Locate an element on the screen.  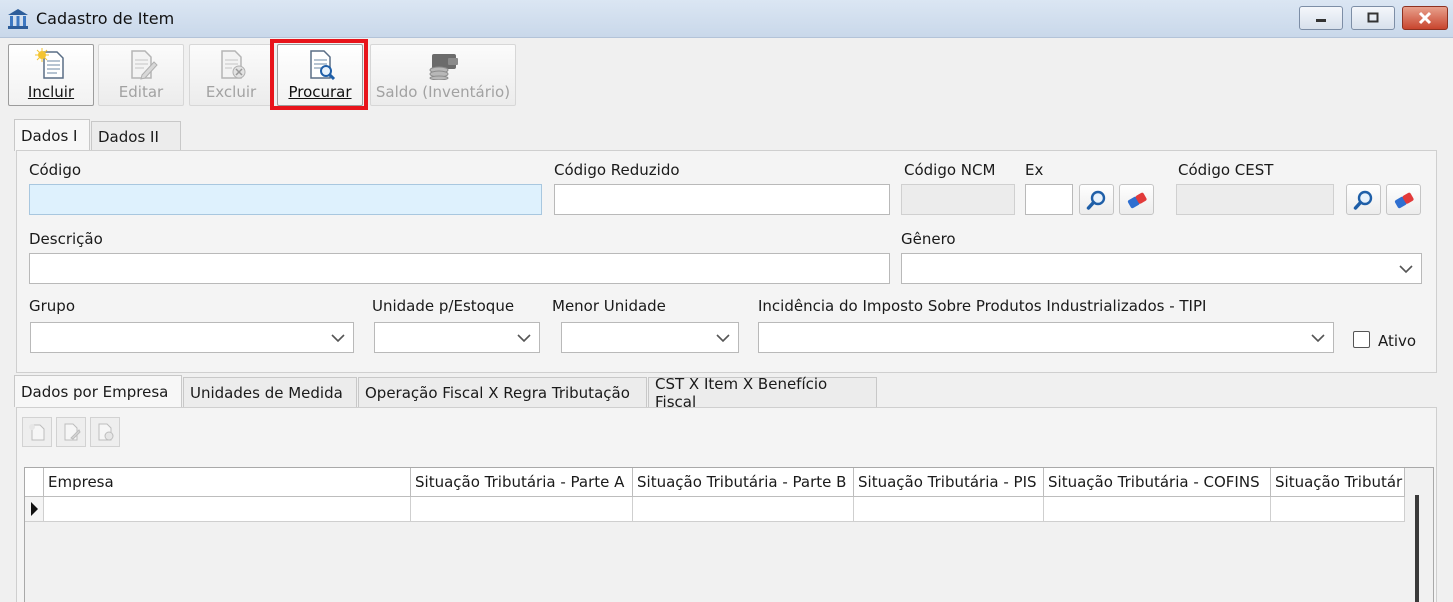
menor-unidade-label: Menor Unidade is located at coordinates (609, 306).